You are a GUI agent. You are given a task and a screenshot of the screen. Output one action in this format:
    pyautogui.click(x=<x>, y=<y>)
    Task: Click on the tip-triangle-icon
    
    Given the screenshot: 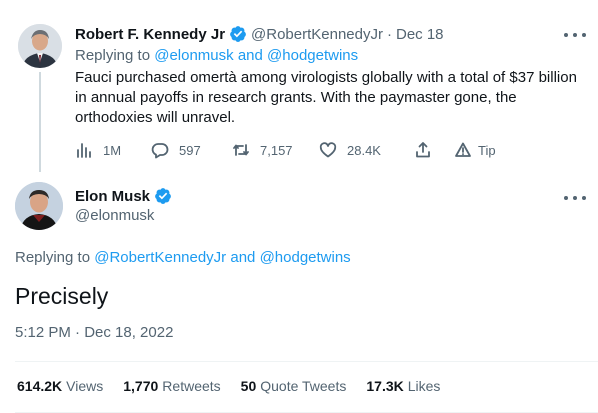 What is the action you would take?
    pyautogui.click(x=463, y=149)
    